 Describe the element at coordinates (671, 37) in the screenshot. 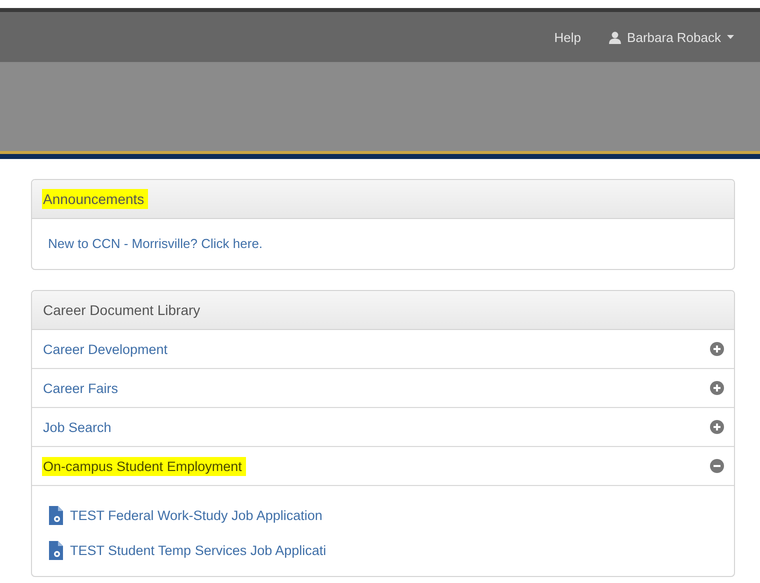

I see `user-menu: Barbara Roback` at that location.